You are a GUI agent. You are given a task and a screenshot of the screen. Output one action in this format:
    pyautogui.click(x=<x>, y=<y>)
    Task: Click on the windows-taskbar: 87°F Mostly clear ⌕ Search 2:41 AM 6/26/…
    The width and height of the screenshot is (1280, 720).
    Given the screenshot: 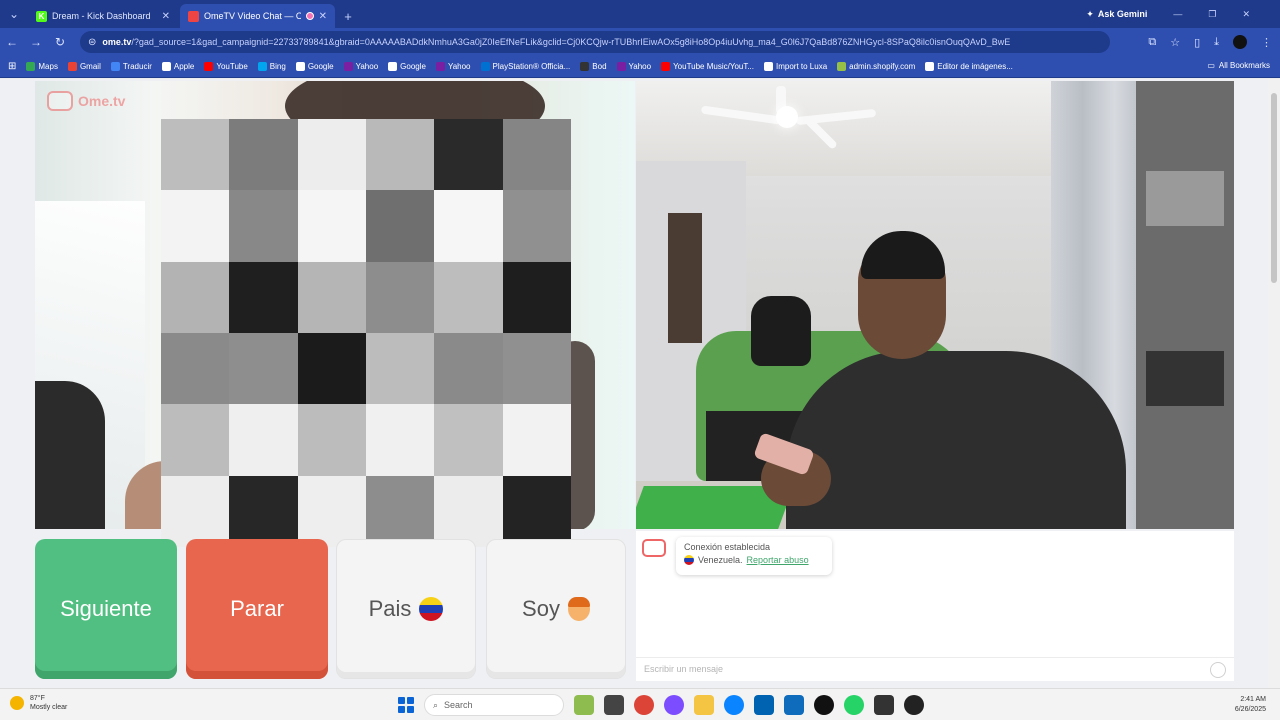 What is the action you would take?
    pyautogui.click(x=640, y=704)
    